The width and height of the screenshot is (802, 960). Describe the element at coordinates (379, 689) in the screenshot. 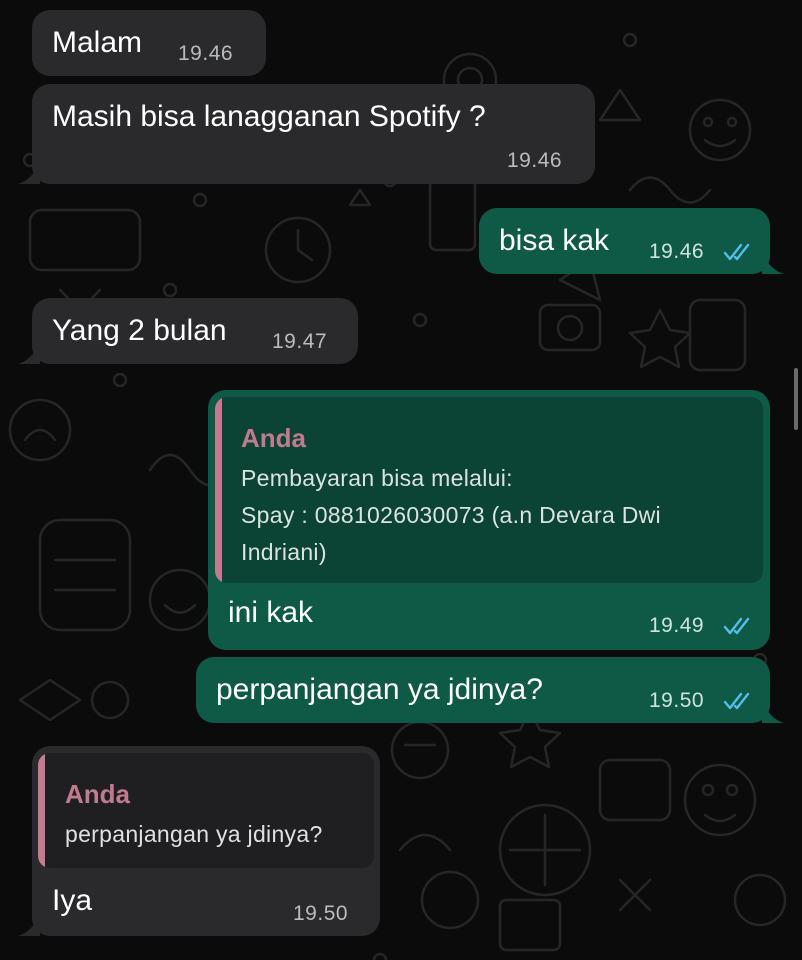

I see `message-text: perpanjangan ya jdinya?` at that location.